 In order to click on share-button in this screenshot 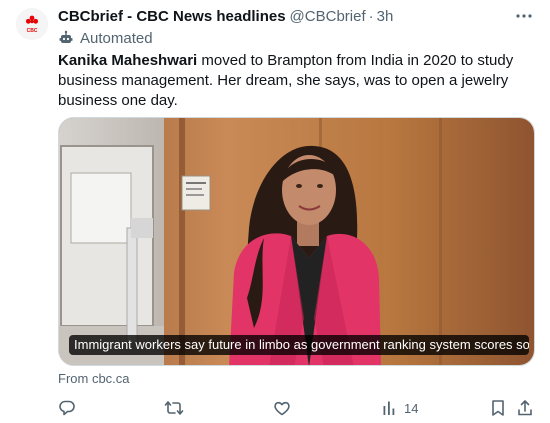, I will do `click(525, 408)`.